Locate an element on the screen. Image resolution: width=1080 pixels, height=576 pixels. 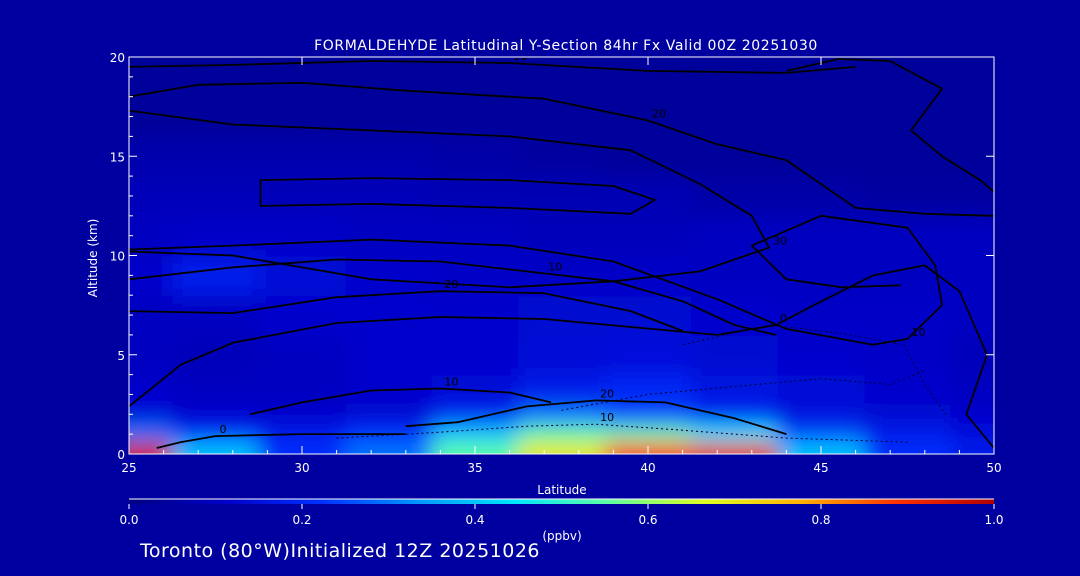
colorbar-tick-label: 0.8 is located at coordinates (820, 520).